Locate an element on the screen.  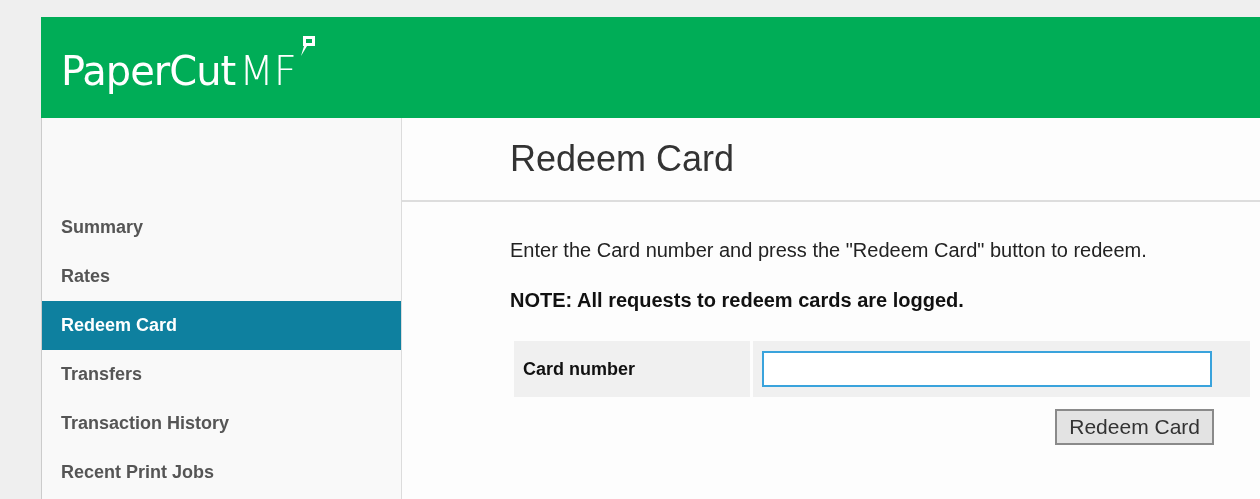
page-title: Redeem Card is located at coordinates (622, 159).